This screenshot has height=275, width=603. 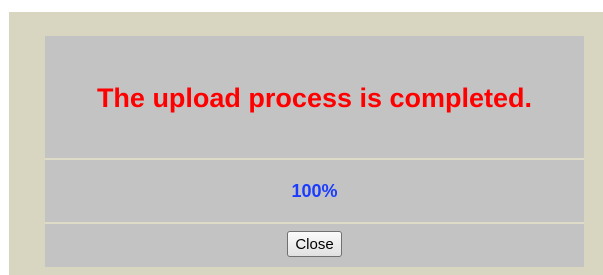 I want to click on upload-complete-message: The upload process is completed., so click(x=314, y=97).